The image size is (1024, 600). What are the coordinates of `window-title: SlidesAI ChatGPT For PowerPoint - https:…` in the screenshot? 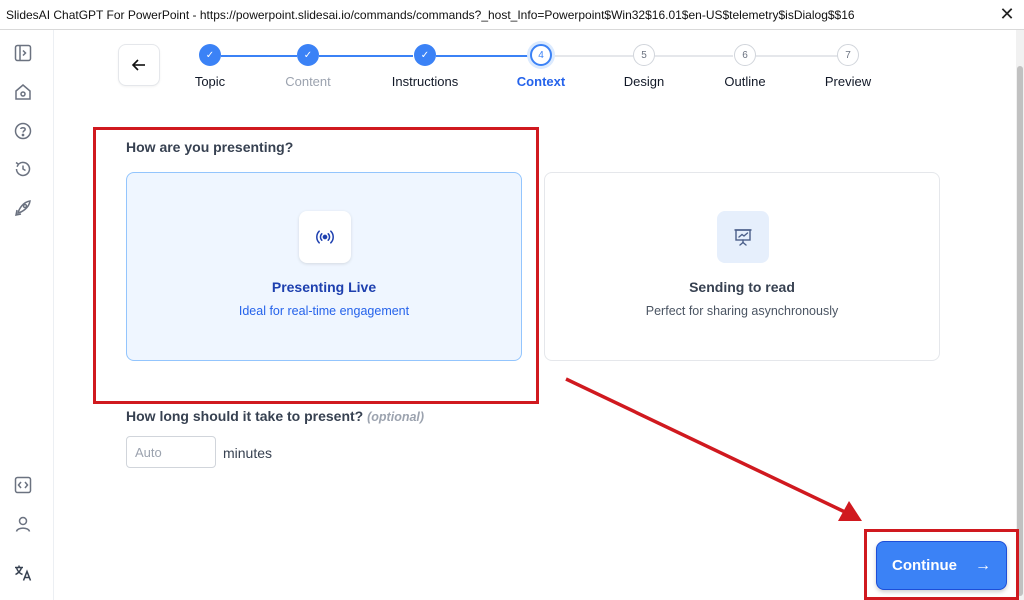 It's located at (430, 14).